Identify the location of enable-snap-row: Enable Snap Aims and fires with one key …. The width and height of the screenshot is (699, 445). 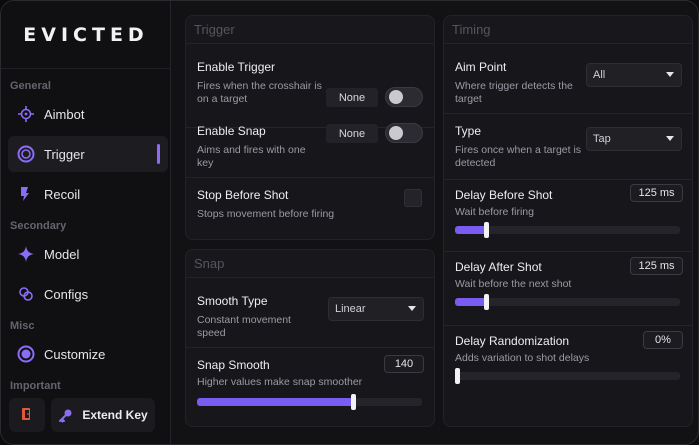
(310, 146).